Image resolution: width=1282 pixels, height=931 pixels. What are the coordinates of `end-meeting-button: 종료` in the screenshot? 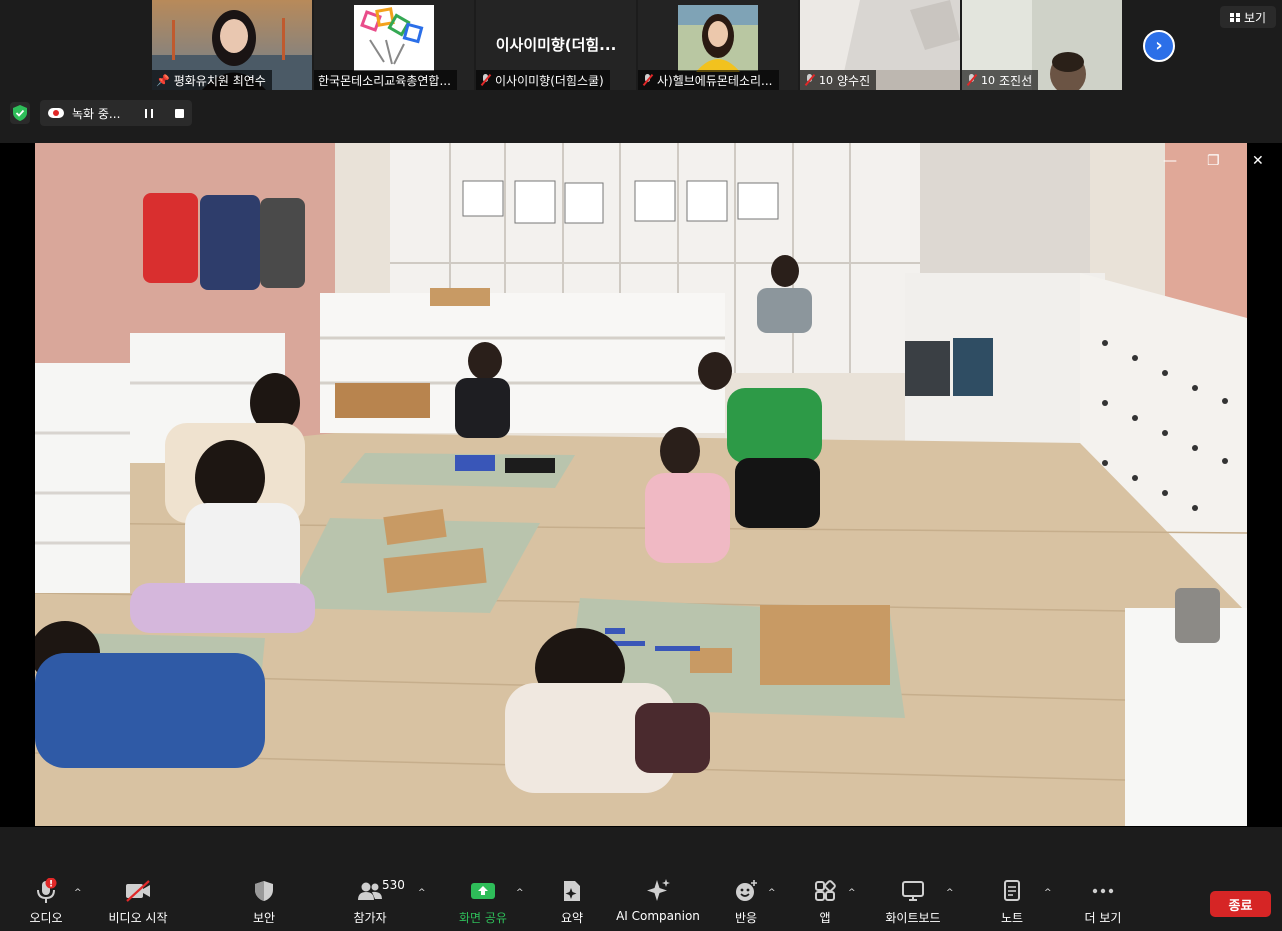 It's located at (1240, 904).